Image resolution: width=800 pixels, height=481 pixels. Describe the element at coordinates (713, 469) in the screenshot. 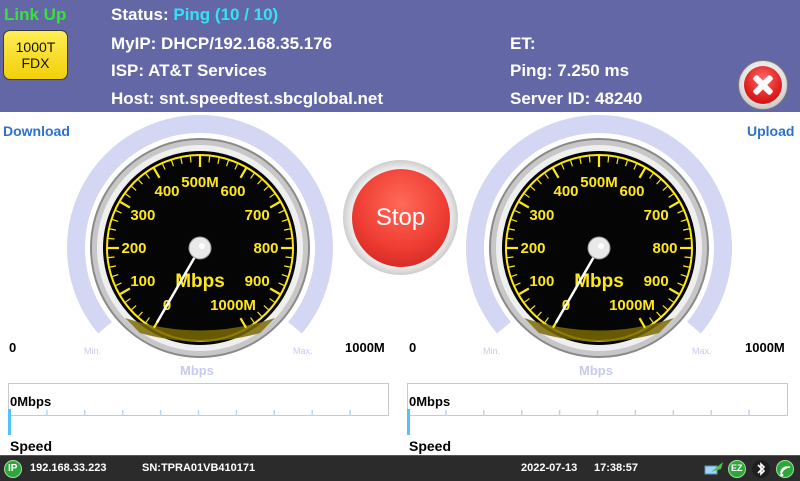

I see `network-transfer-icon` at that location.